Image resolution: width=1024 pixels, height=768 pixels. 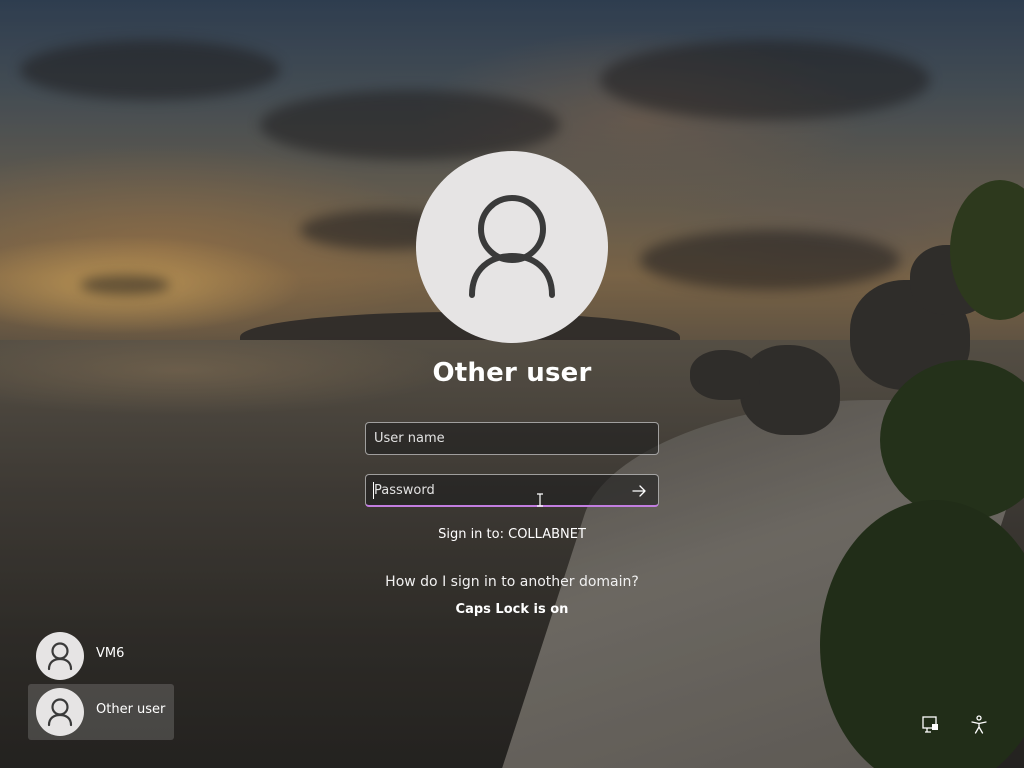 I want to click on selected-user-title: Other user, so click(x=512, y=373).